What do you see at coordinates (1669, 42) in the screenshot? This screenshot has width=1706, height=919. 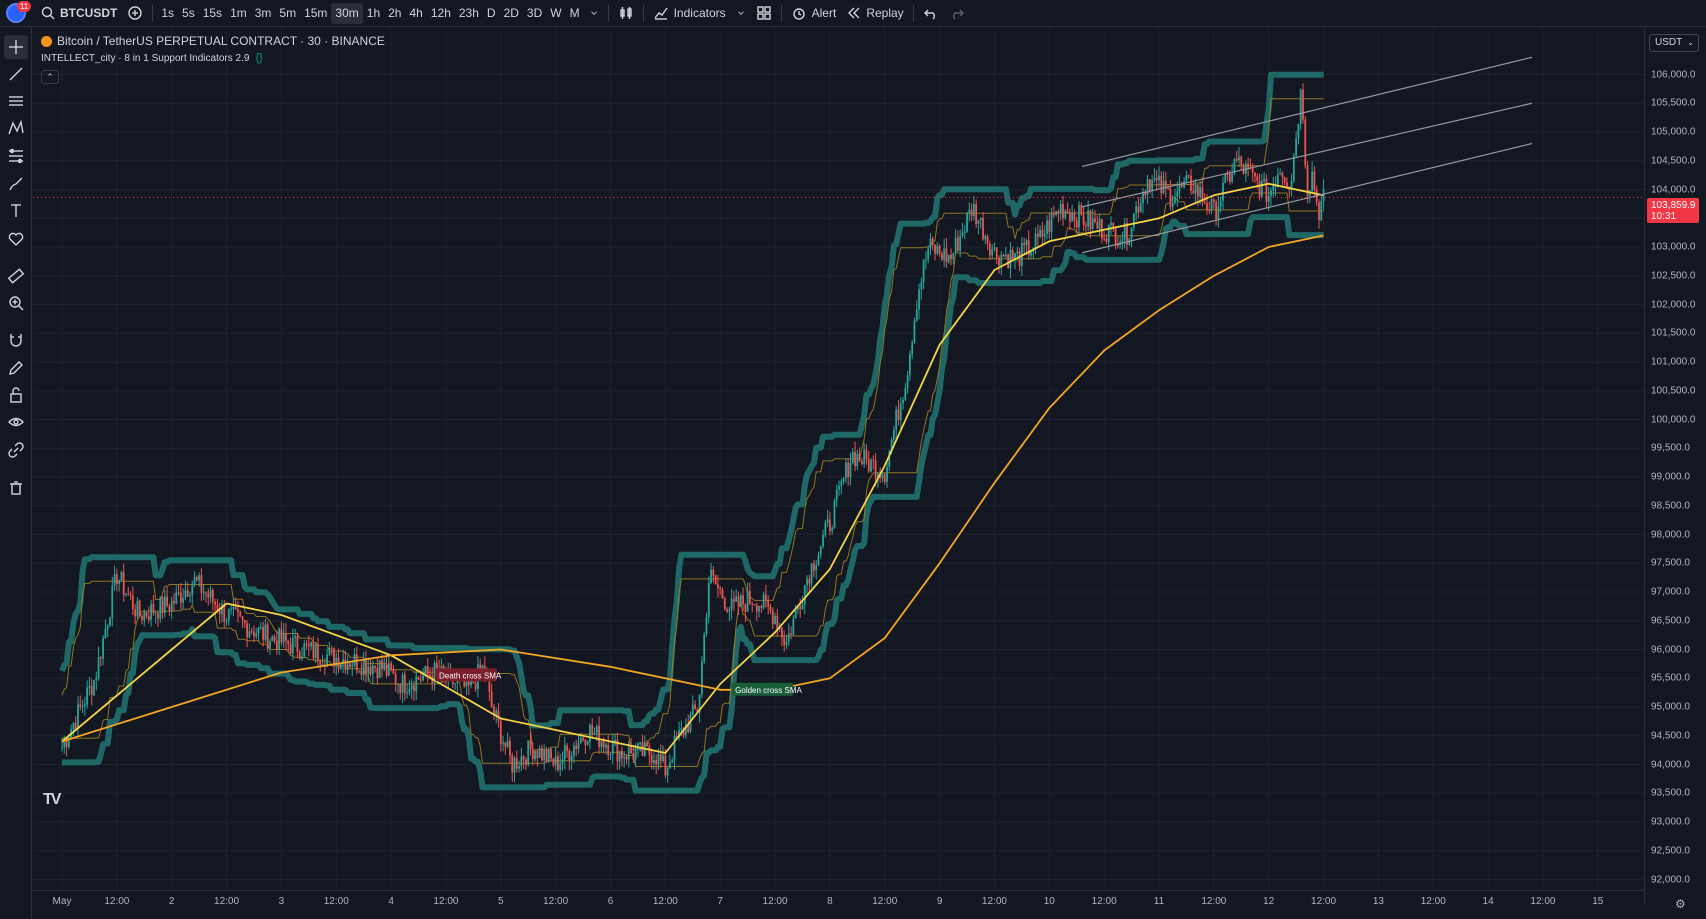 I see `currency-label: USDT` at bounding box center [1669, 42].